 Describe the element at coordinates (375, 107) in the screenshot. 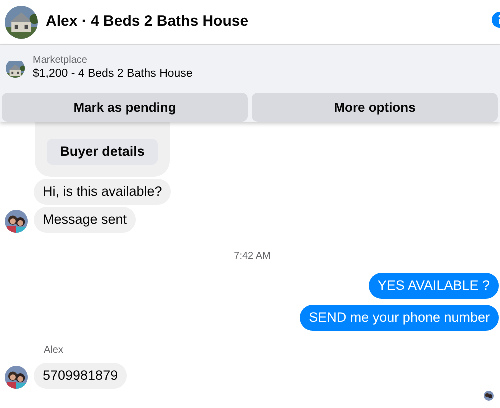

I see `action-button: More options` at that location.